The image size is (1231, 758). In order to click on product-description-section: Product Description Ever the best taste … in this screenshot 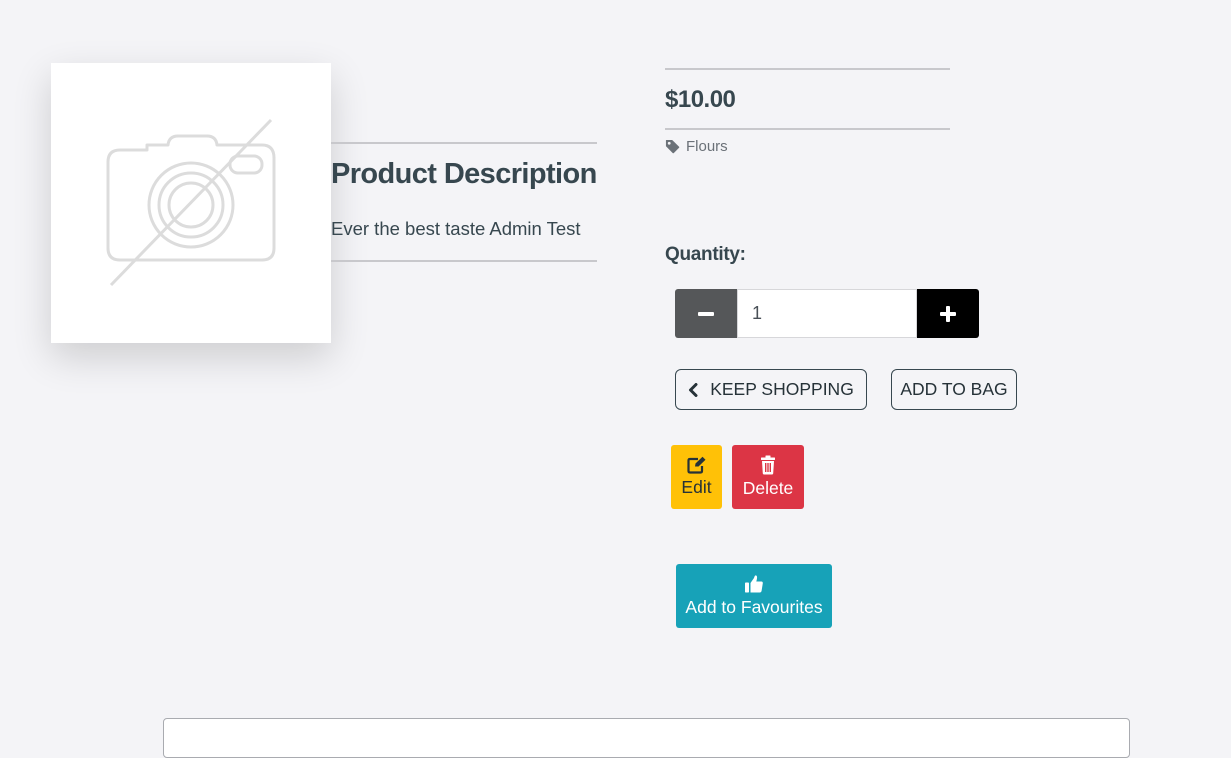, I will do `click(464, 202)`.